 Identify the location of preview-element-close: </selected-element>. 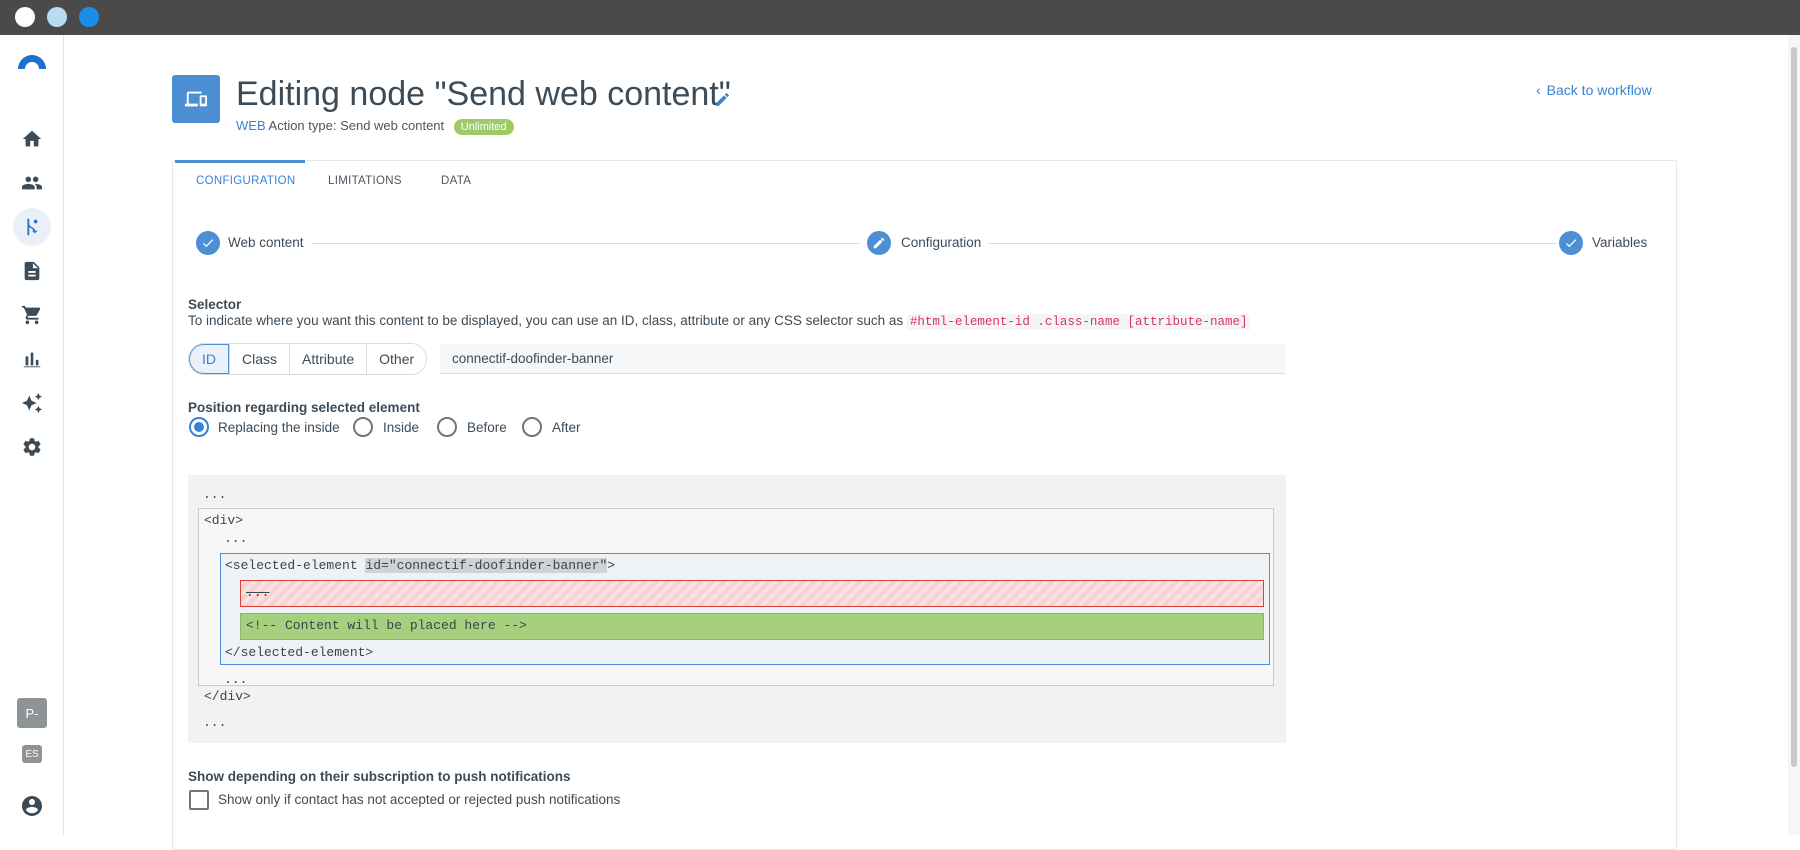
(299, 652).